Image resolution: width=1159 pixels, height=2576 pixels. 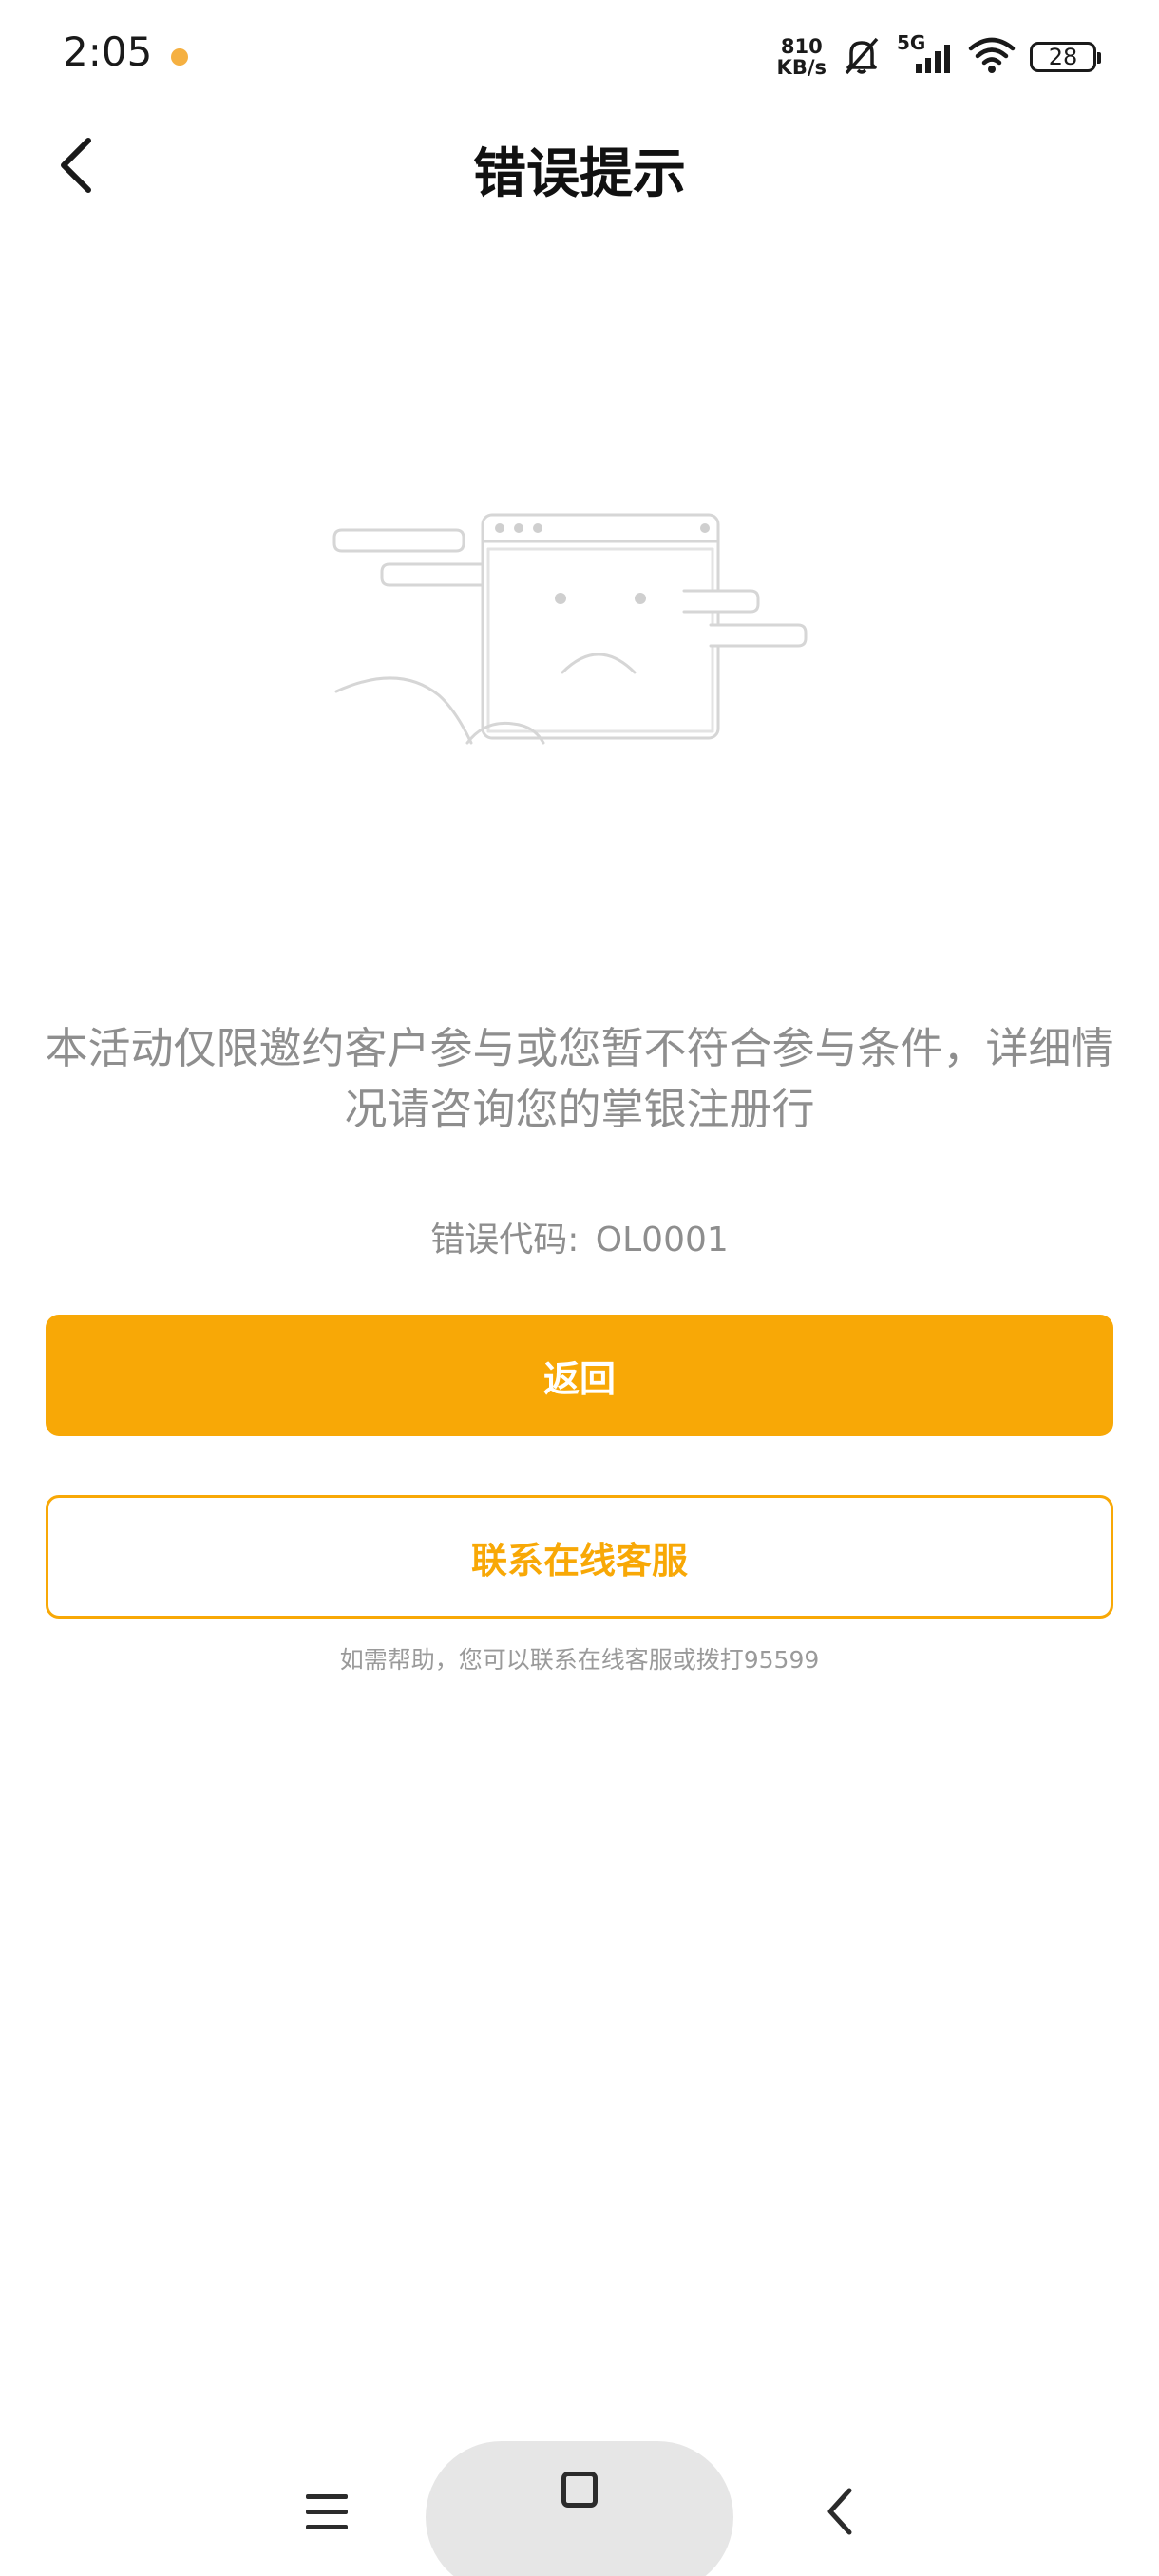 I want to click on battery-level: 28, so click(x=1063, y=57).